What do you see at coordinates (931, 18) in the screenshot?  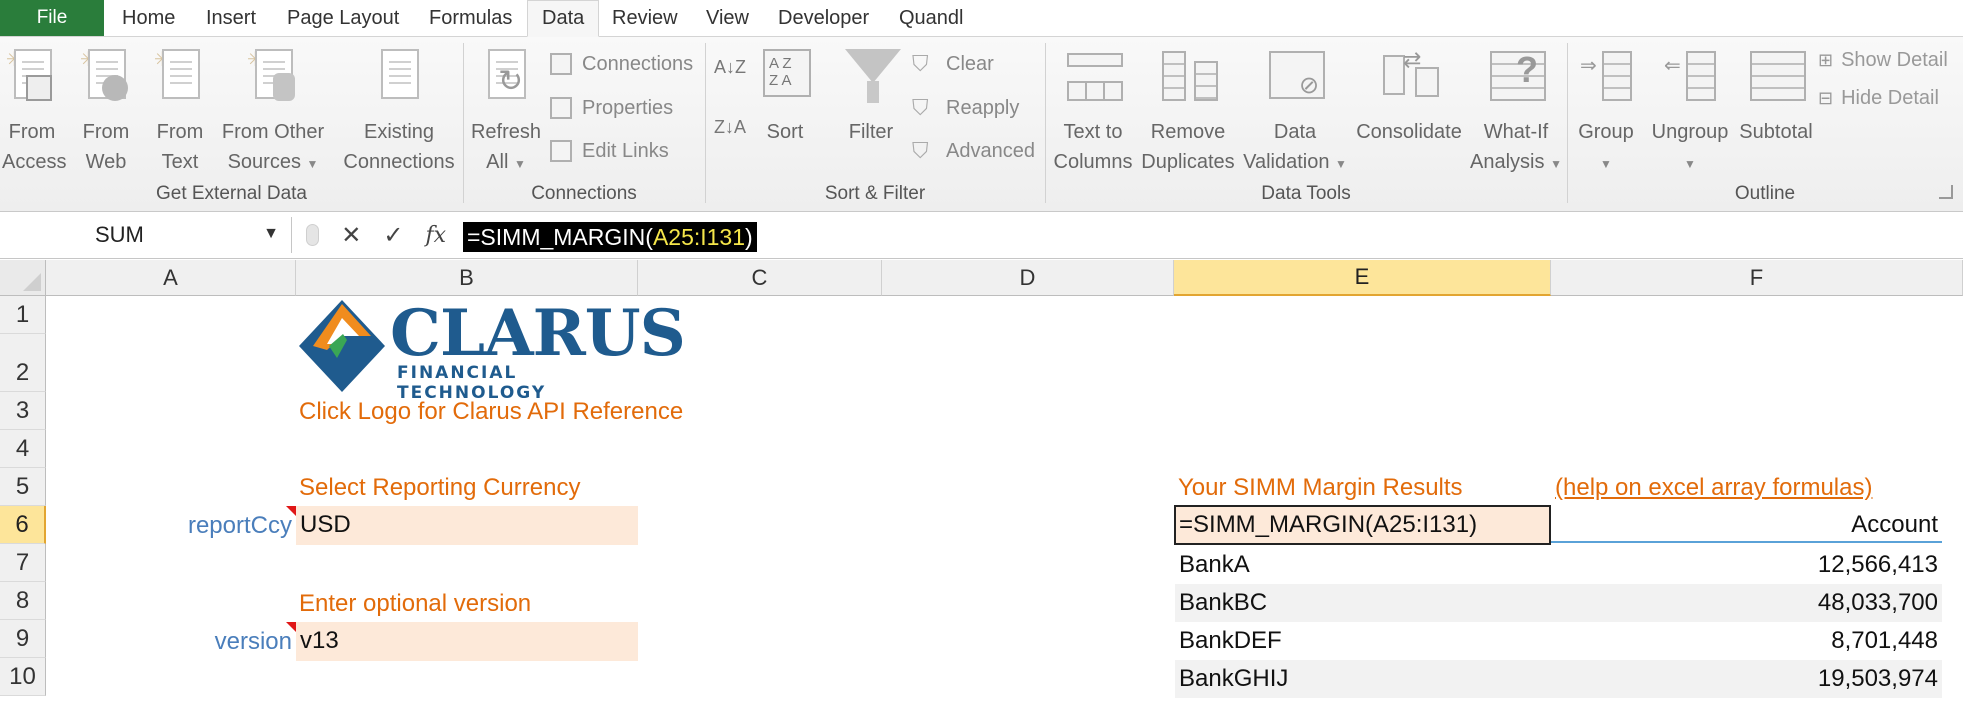 I see `tab-quandl: Quandl` at bounding box center [931, 18].